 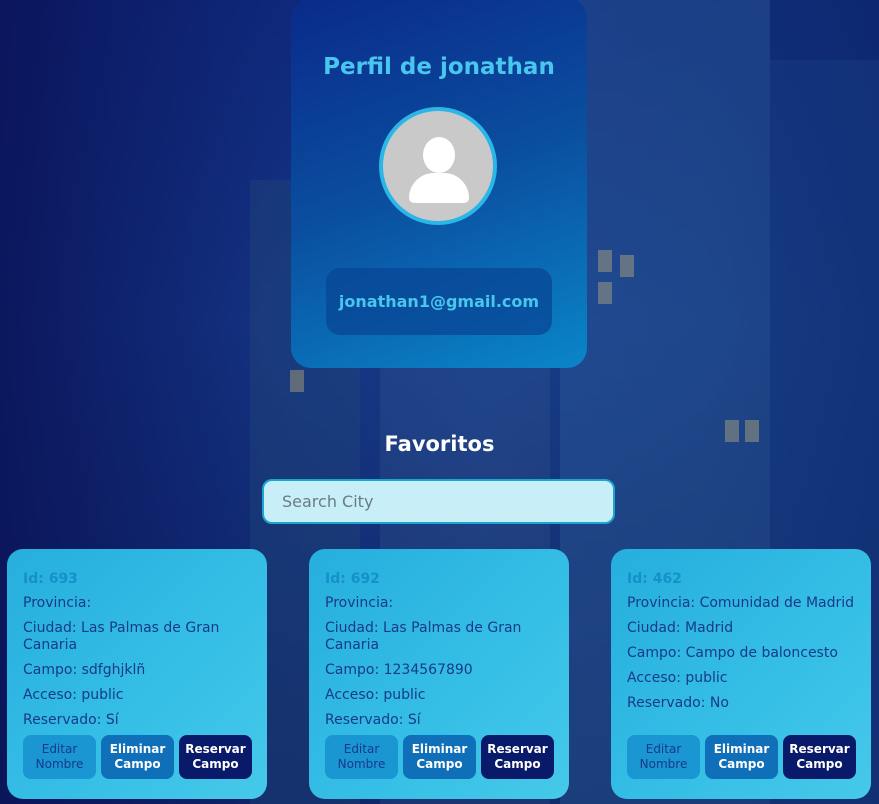 What do you see at coordinates (439, 444) in the screenshot?
I see `favorites-title: Favoritos` at bounding box center [439, 444].